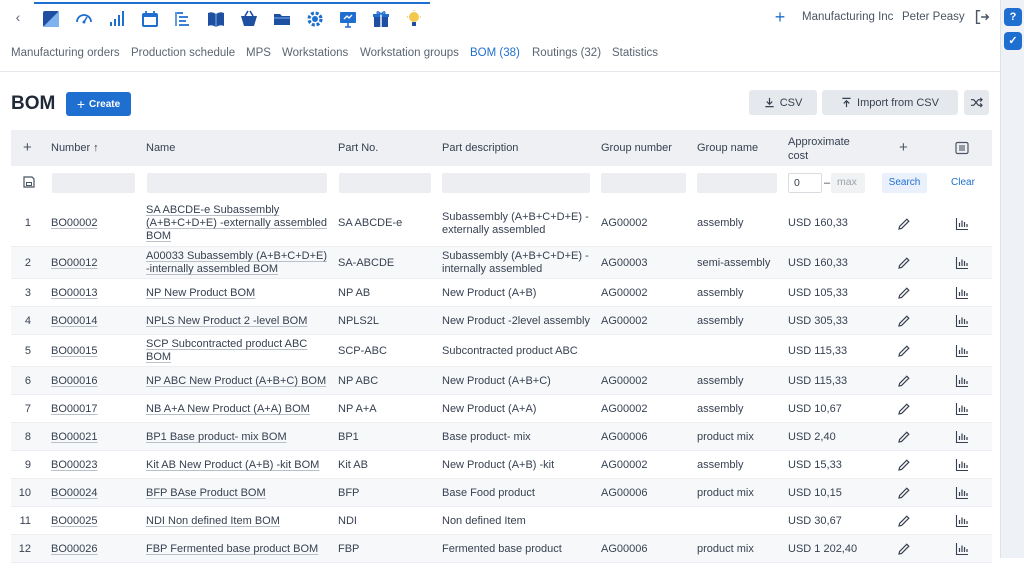 Image resolution: width=1024 pixels, height=563 pixels. I want to click on shuffle-button, so click(976, 102).